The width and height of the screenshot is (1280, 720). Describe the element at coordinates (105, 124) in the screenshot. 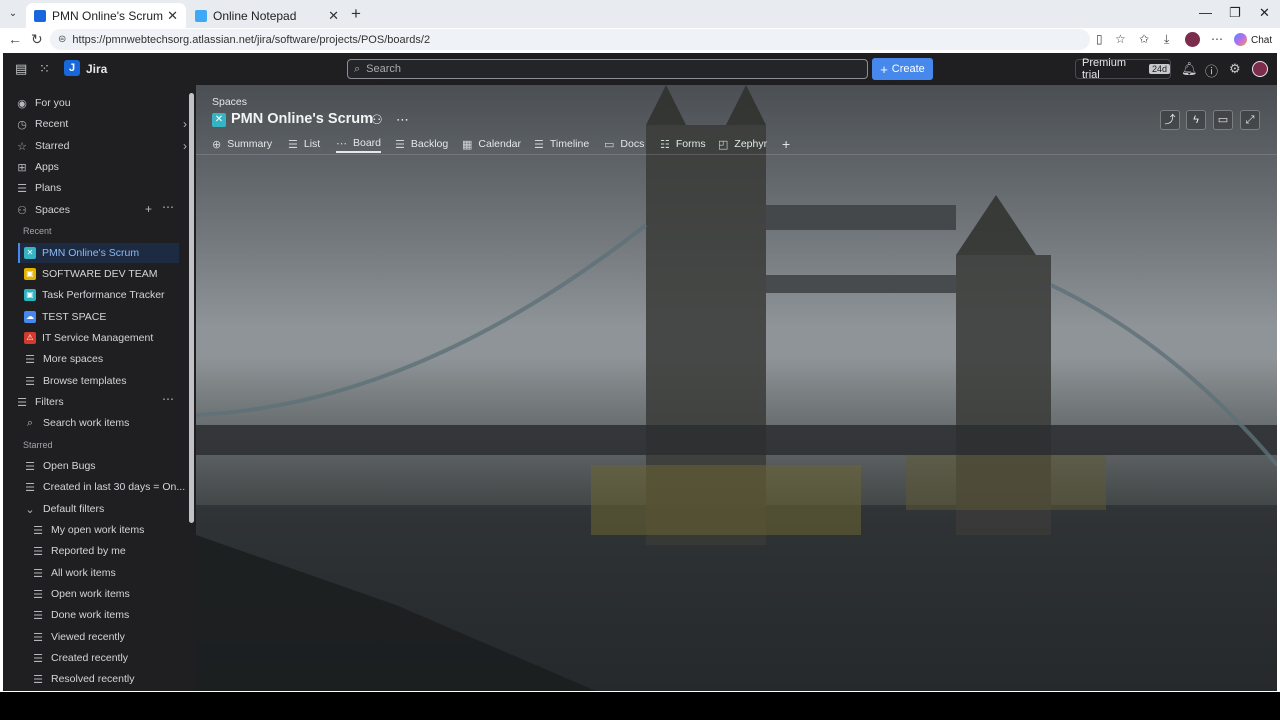

I see `sidebar-item-recent: ◷ Recent ›` at that location.